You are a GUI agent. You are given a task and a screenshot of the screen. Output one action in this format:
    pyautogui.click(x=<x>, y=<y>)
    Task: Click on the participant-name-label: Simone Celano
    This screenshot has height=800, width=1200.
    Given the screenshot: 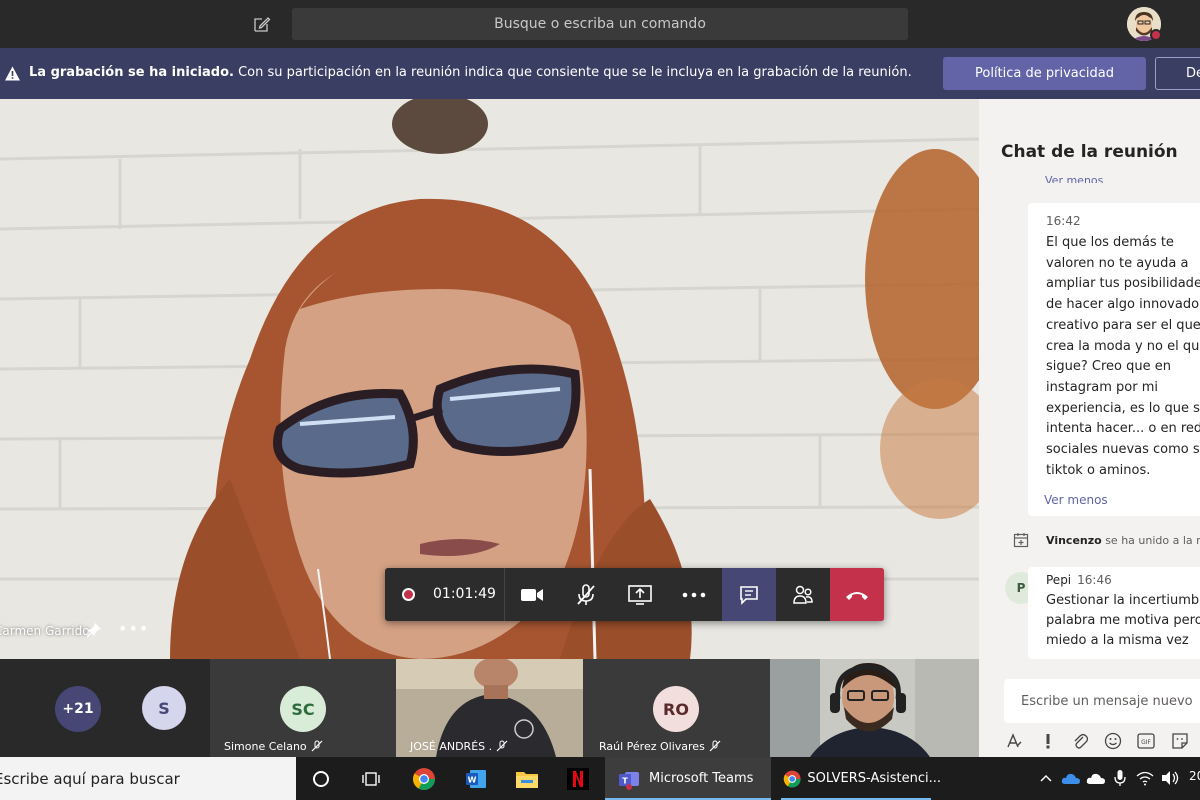 What is the action you would take?
    pyautogui.click(x=273, y=746)
    